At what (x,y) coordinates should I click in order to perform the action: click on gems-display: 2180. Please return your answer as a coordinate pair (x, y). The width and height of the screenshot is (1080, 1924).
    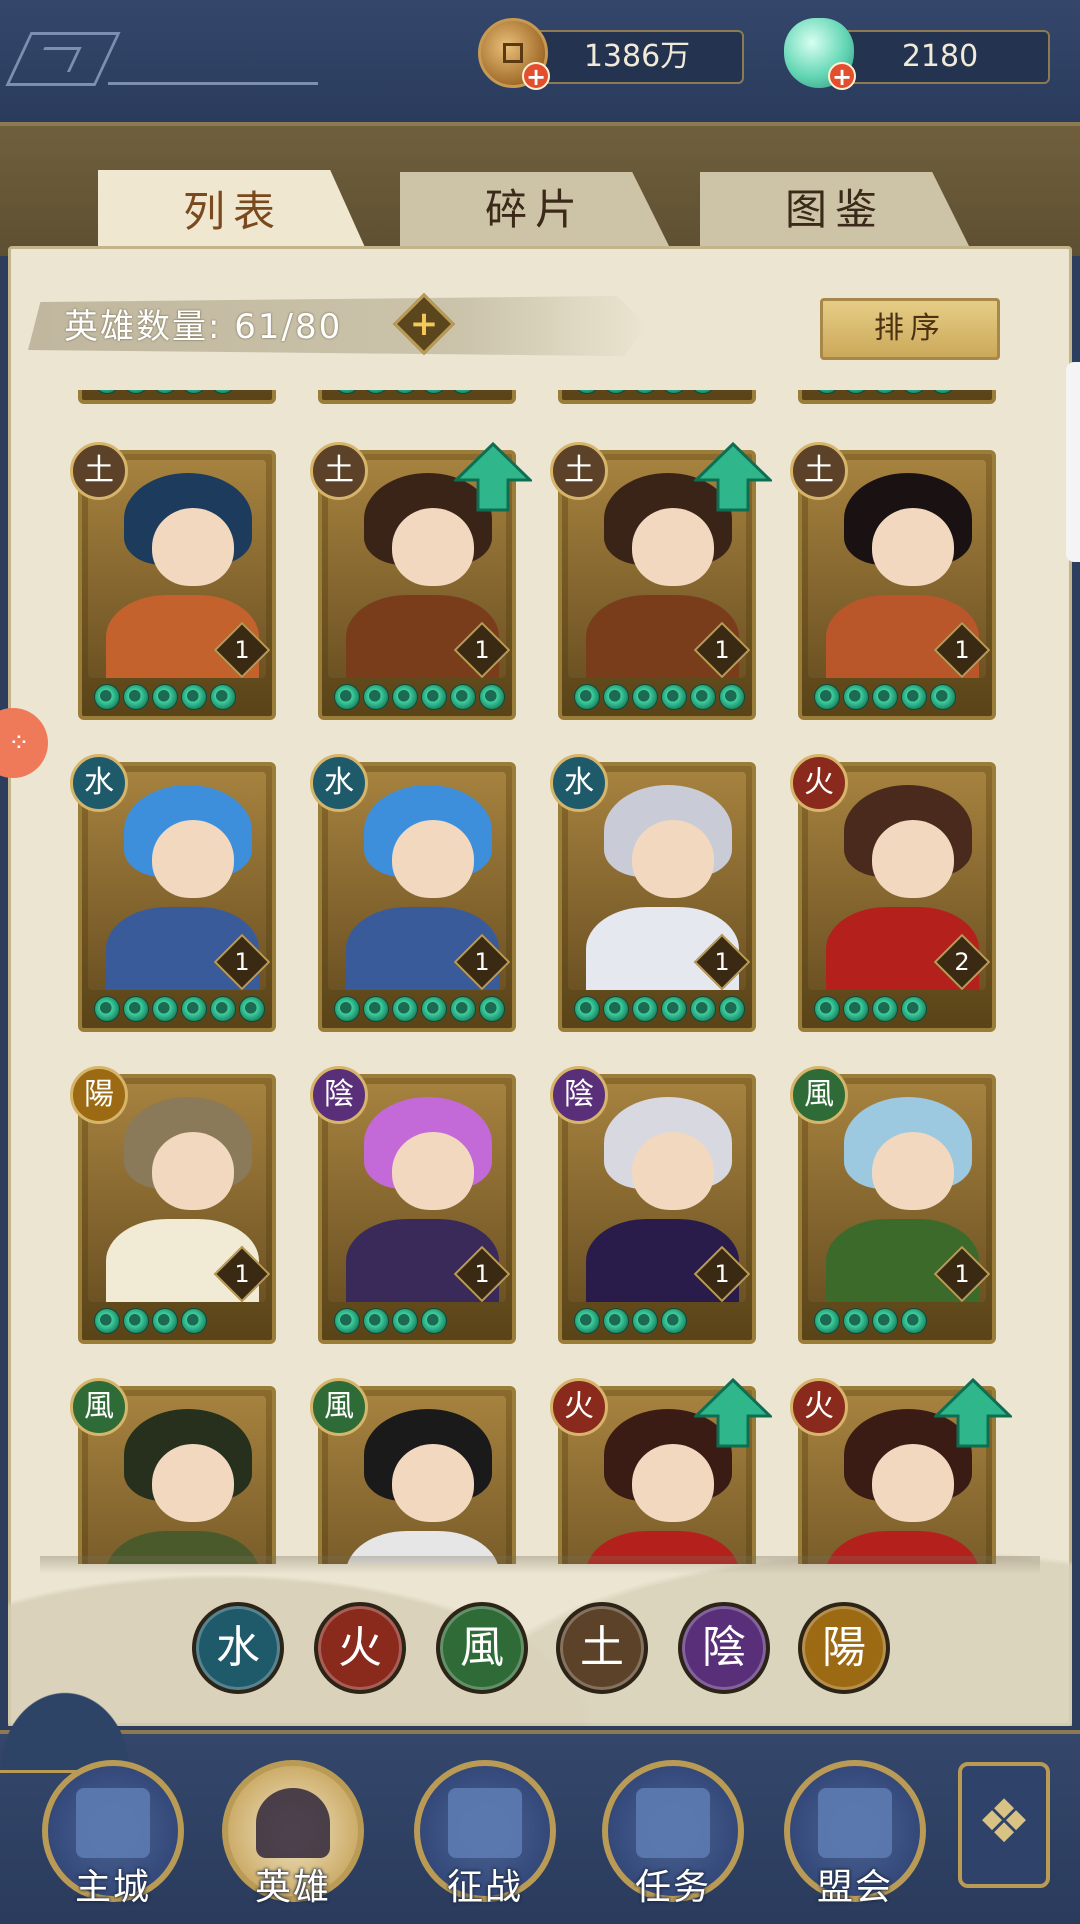
    Looking at the image, I should click on (940, 57).